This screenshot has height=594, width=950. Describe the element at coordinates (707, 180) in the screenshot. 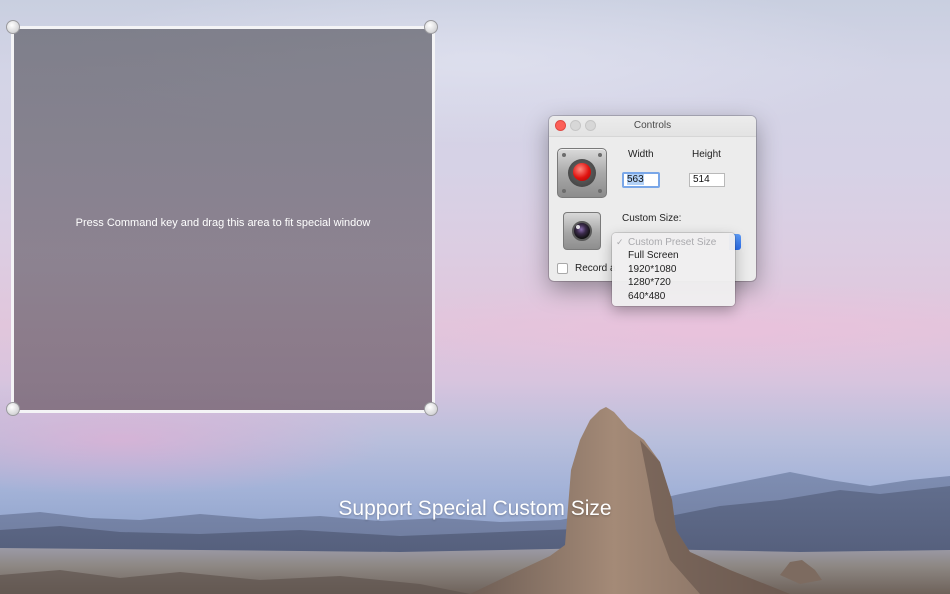

I see `height-input: 514` at that location.